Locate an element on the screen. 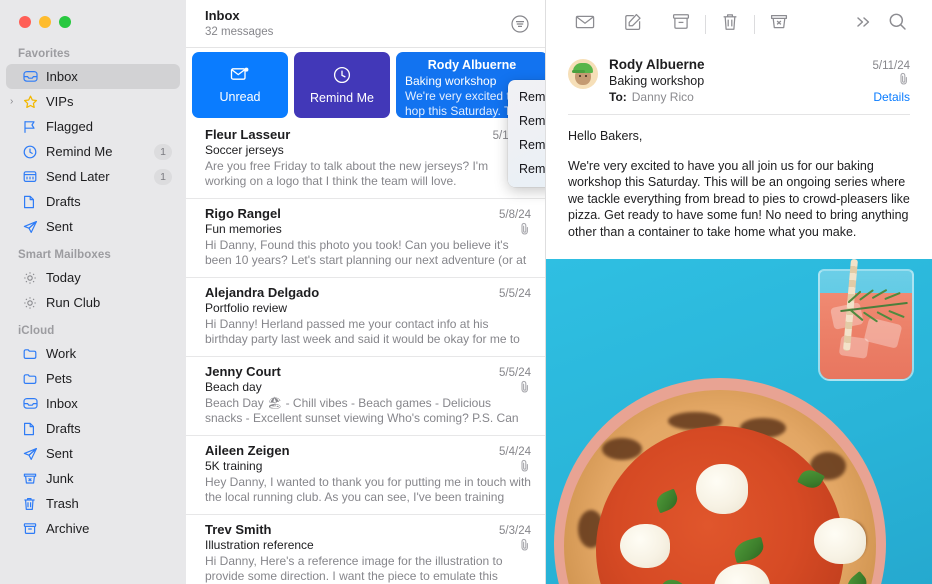 This screenshot has width=932, height=584. sender-name: Trev Smith is located at coordinates (238, 529).